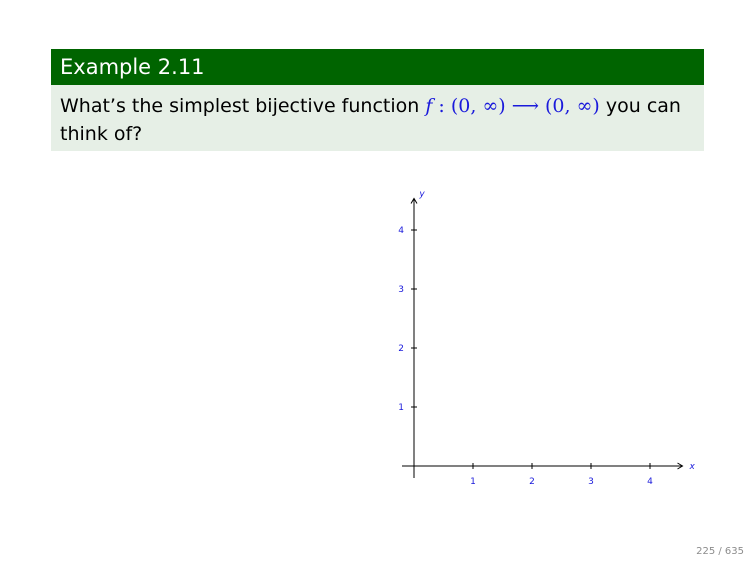 This screenshot has height=567, width=756. I want to click on x-axis-label: x, so click(692, 467).